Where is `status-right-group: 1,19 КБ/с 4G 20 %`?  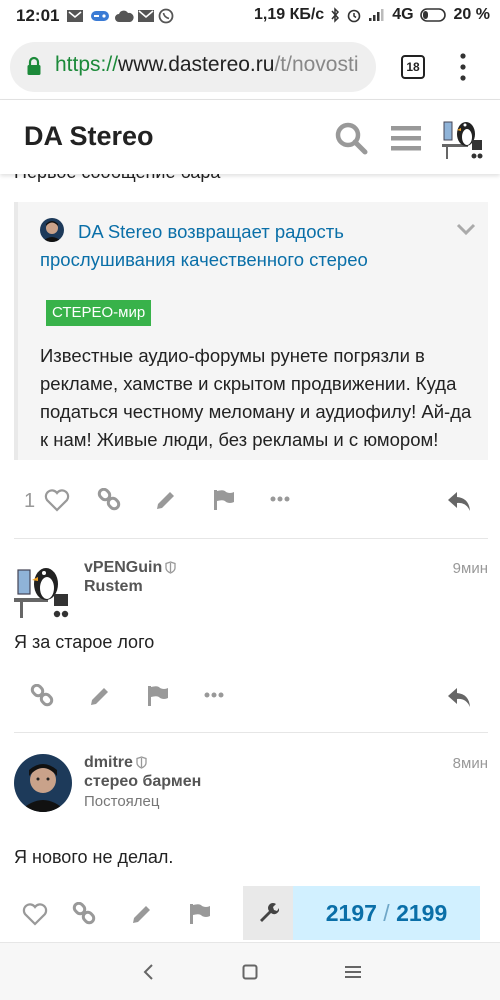
status-right-group: 1,19 КБ/с 4G 20 % is located at coordinates (372, 15).